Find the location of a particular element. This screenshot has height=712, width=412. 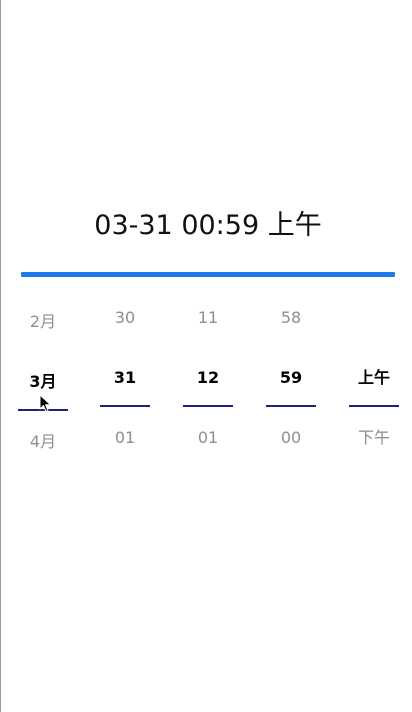

ampm-selected-option: 上午 is located at coordinates (374, 378).